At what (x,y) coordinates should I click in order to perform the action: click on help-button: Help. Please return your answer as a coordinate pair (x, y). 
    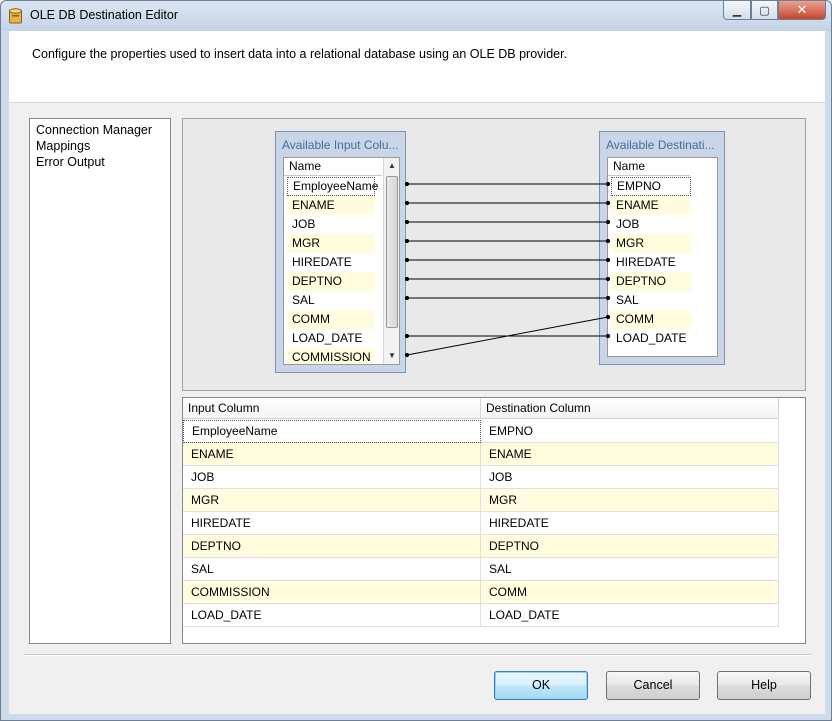
    Looking at the image, I should click on (764, 685).